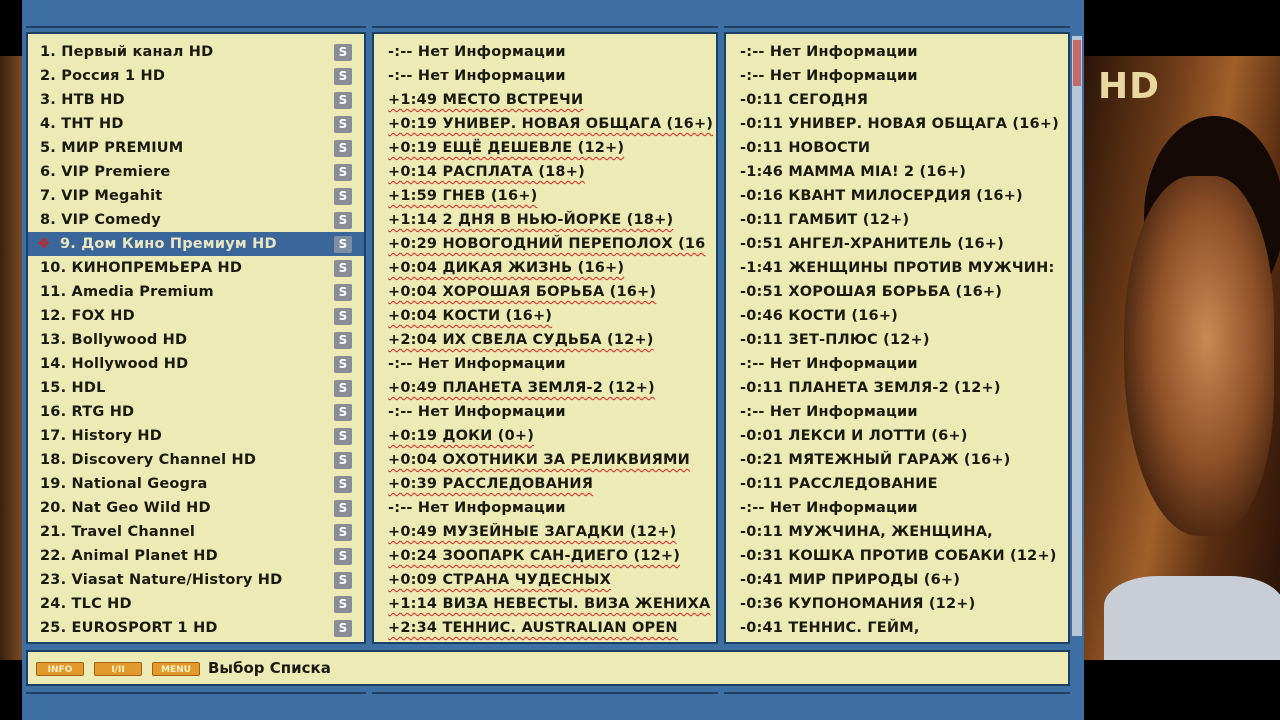  I want to click on channel-row: 7. VIP Megahit S, so click(196, 196).